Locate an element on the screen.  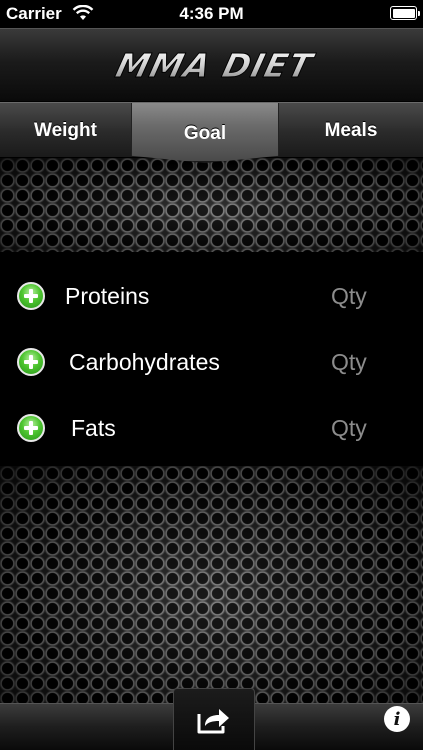
tab-weight: Weight is located at coordinates (65, 131).